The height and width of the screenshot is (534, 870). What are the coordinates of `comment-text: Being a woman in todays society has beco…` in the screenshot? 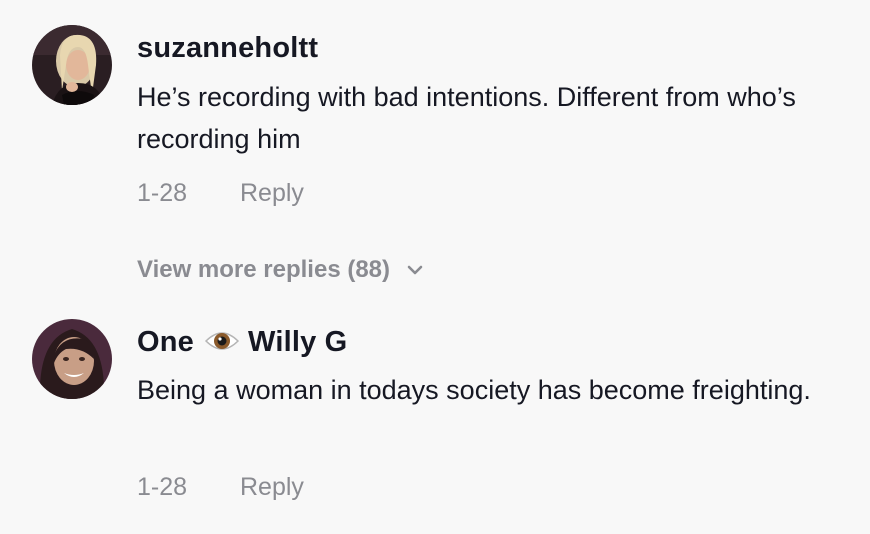 It's located at (474, 390).